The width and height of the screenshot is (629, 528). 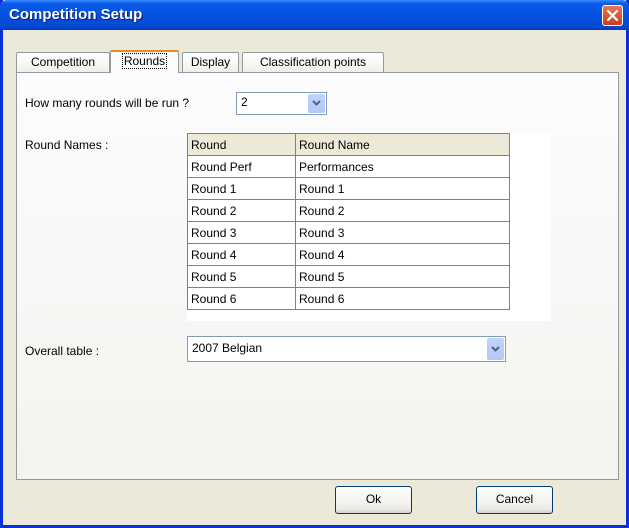 What do you see at coordinates (402, 276) in the screenshot?
I see `round-name-cell: Round 5` at bounding box center [402, 276].